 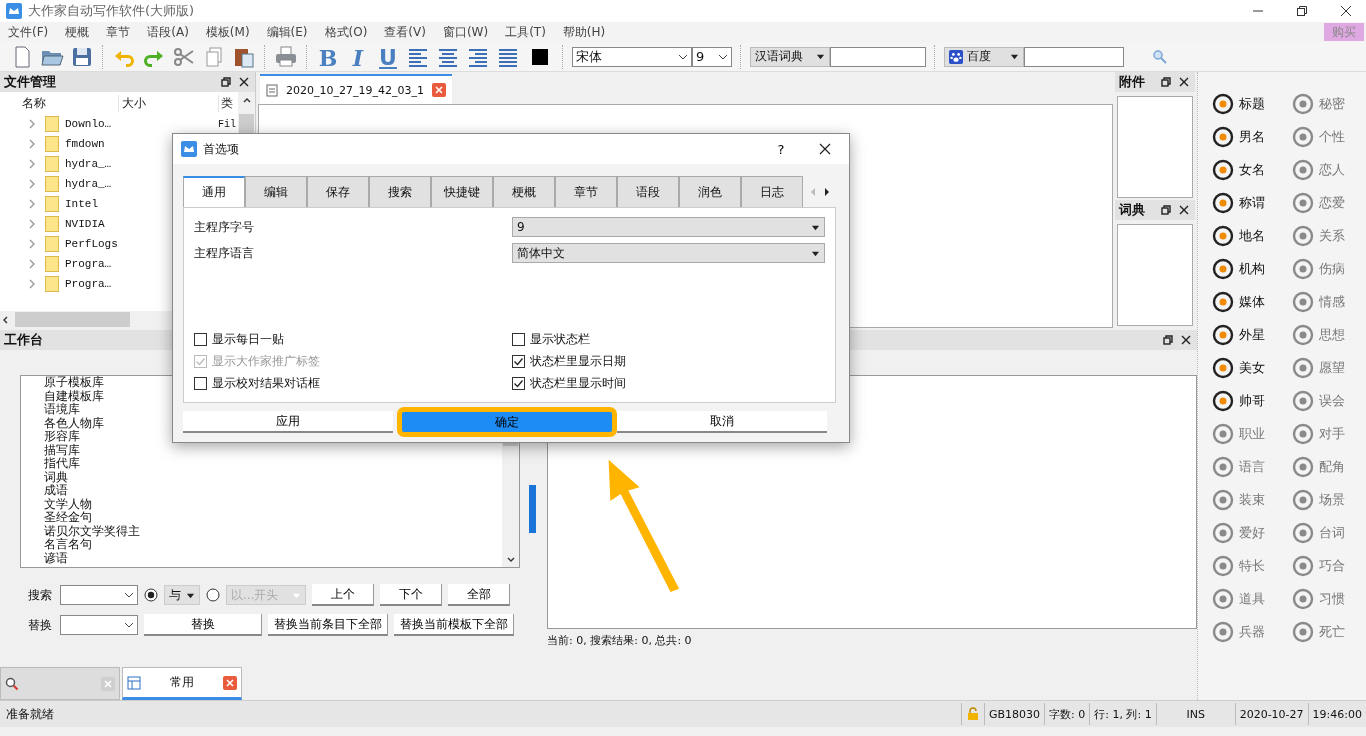 I want to click on setting-dropdown: 简体中文, so click(x=668, y=253).